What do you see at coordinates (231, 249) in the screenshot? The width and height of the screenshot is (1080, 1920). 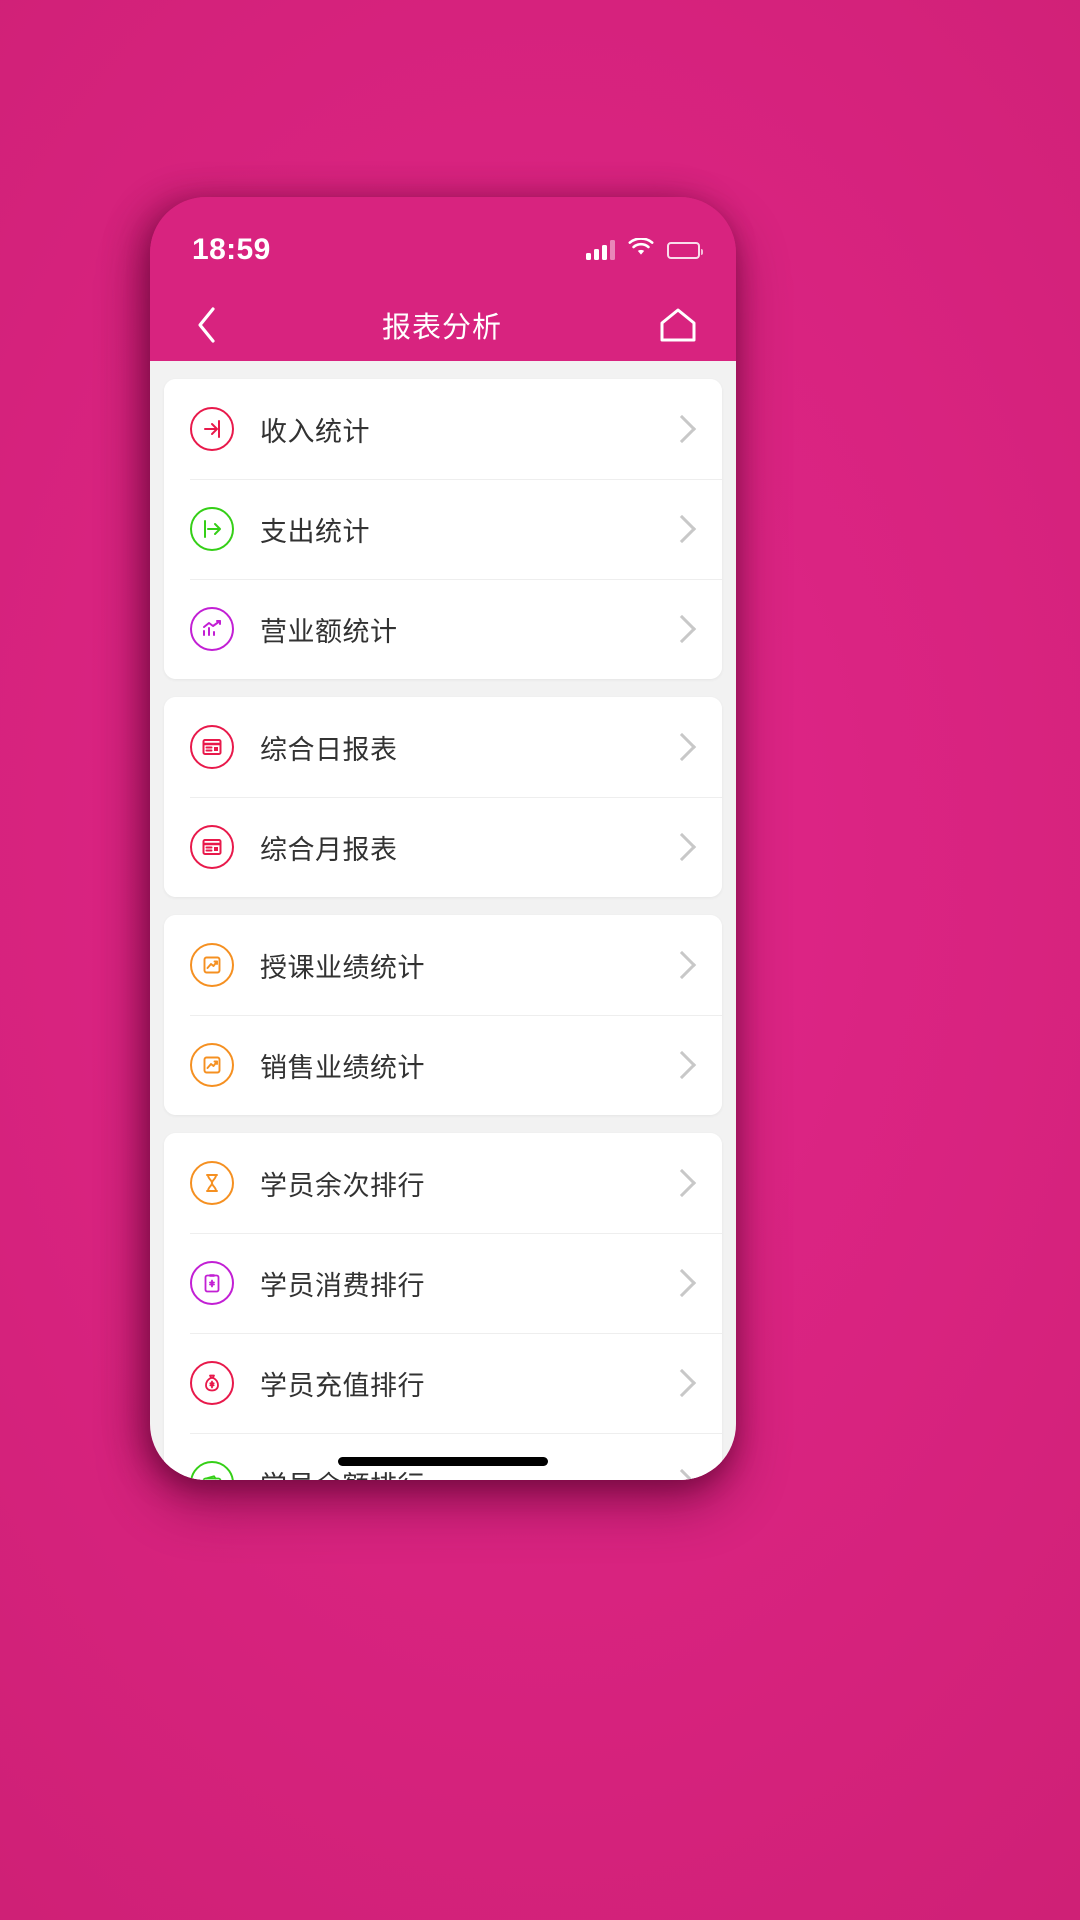 I see `status-bar-time: 18:59` at bounding box center [231, 249].